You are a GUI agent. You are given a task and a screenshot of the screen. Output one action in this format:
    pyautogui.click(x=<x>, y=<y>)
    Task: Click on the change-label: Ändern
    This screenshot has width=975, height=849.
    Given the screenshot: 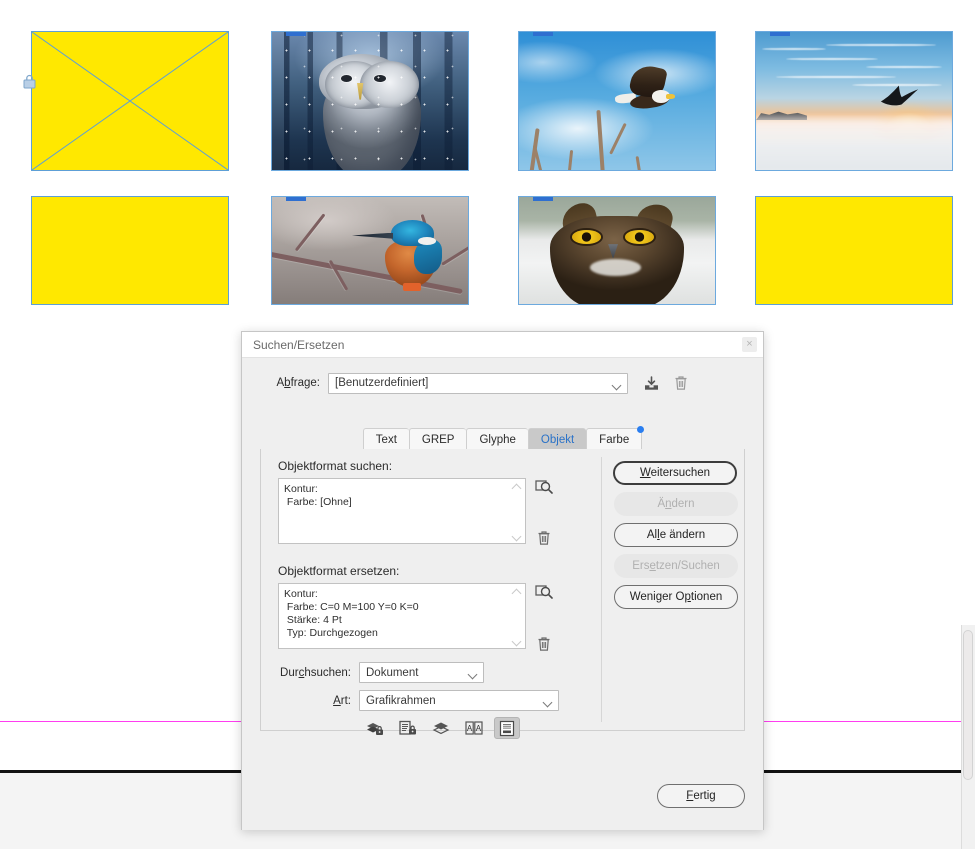 What is the action you would take?
    pyautogui.click(x=676, y=504)
    